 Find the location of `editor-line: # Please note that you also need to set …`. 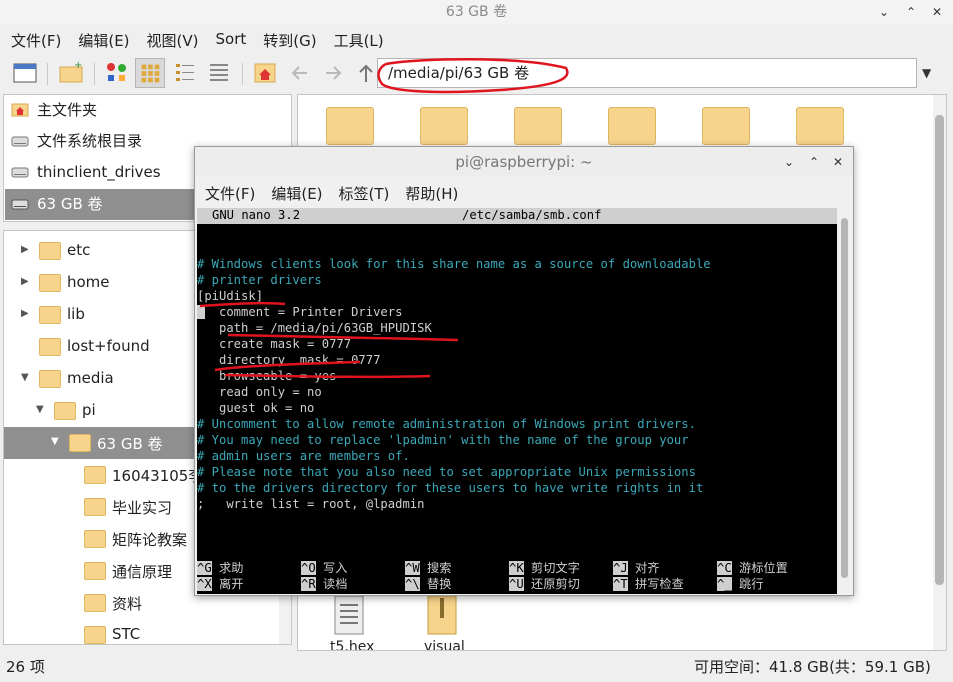

editor-line: # Please note that you also need to set … is located at coordinates (446, 472).